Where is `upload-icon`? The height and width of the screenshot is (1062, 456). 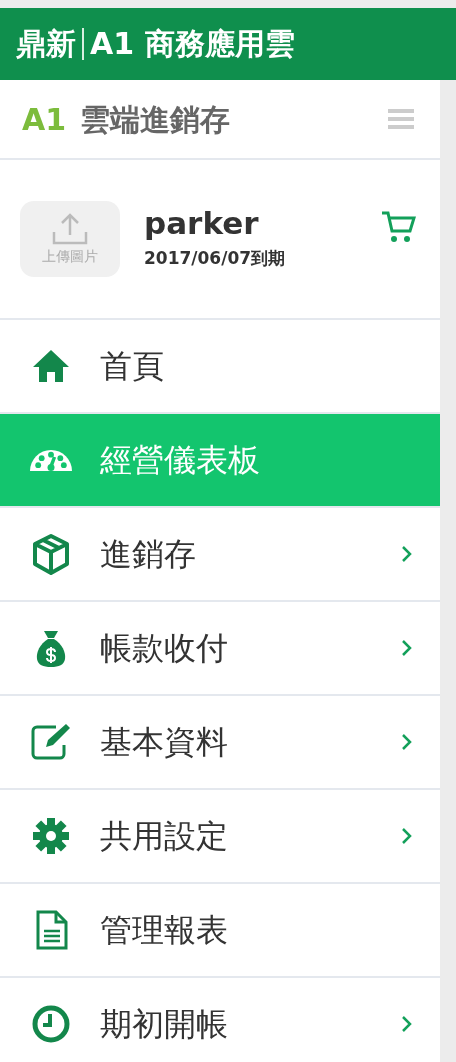 upload-icon is located at coordinates (70, 228).